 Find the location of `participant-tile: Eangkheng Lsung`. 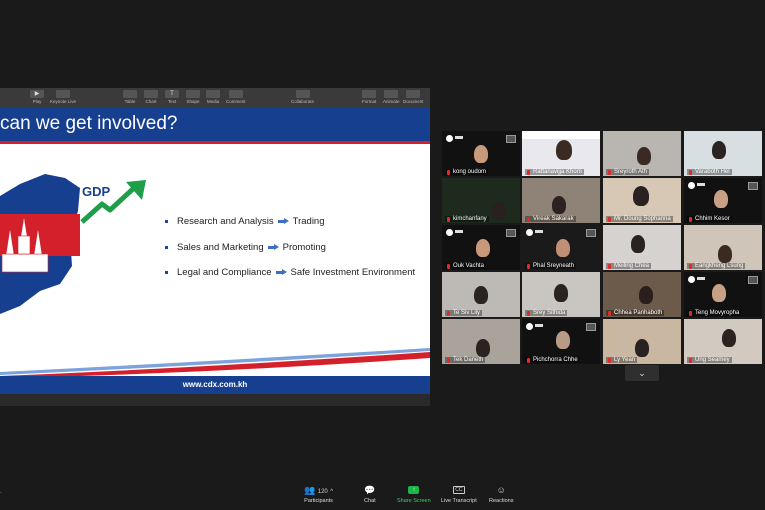

participant-tile: Eangkheng Lsung is located at coordinates (723, 247).